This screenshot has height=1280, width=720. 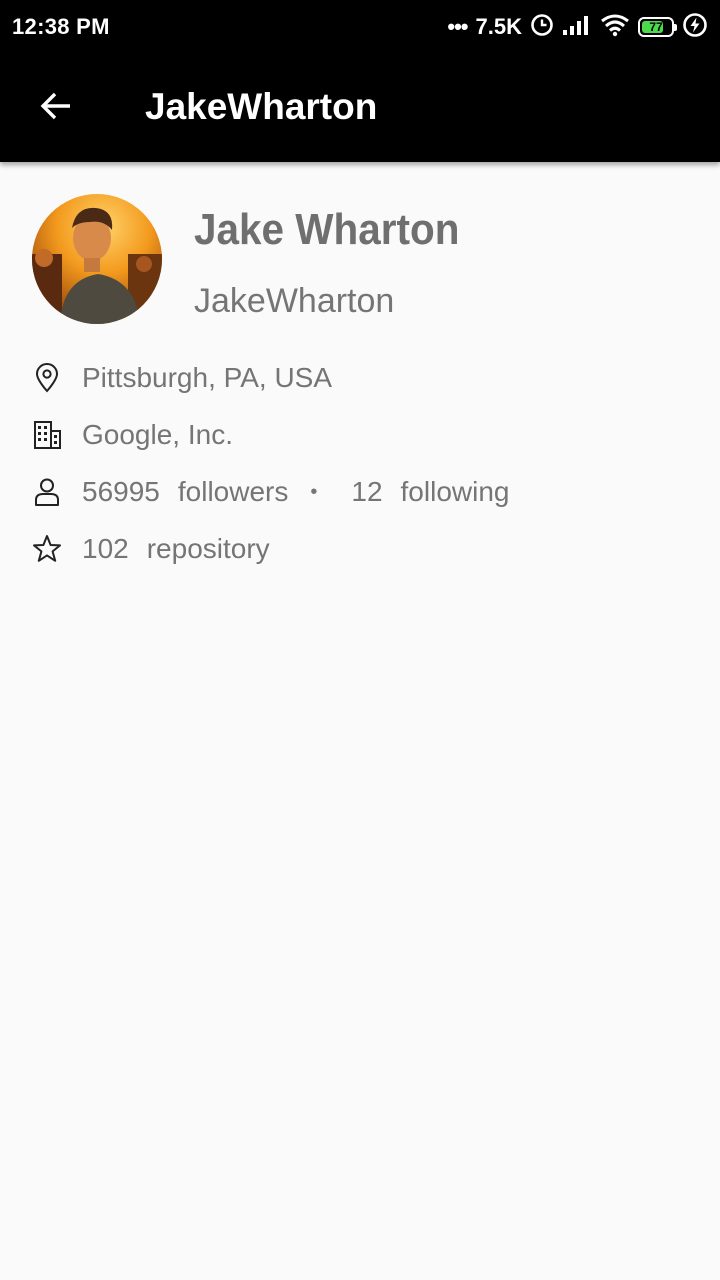 What do you see at coordinates (455, 492) in the screenshot?
I see `following-label: following` at bounding box center [455, 492].